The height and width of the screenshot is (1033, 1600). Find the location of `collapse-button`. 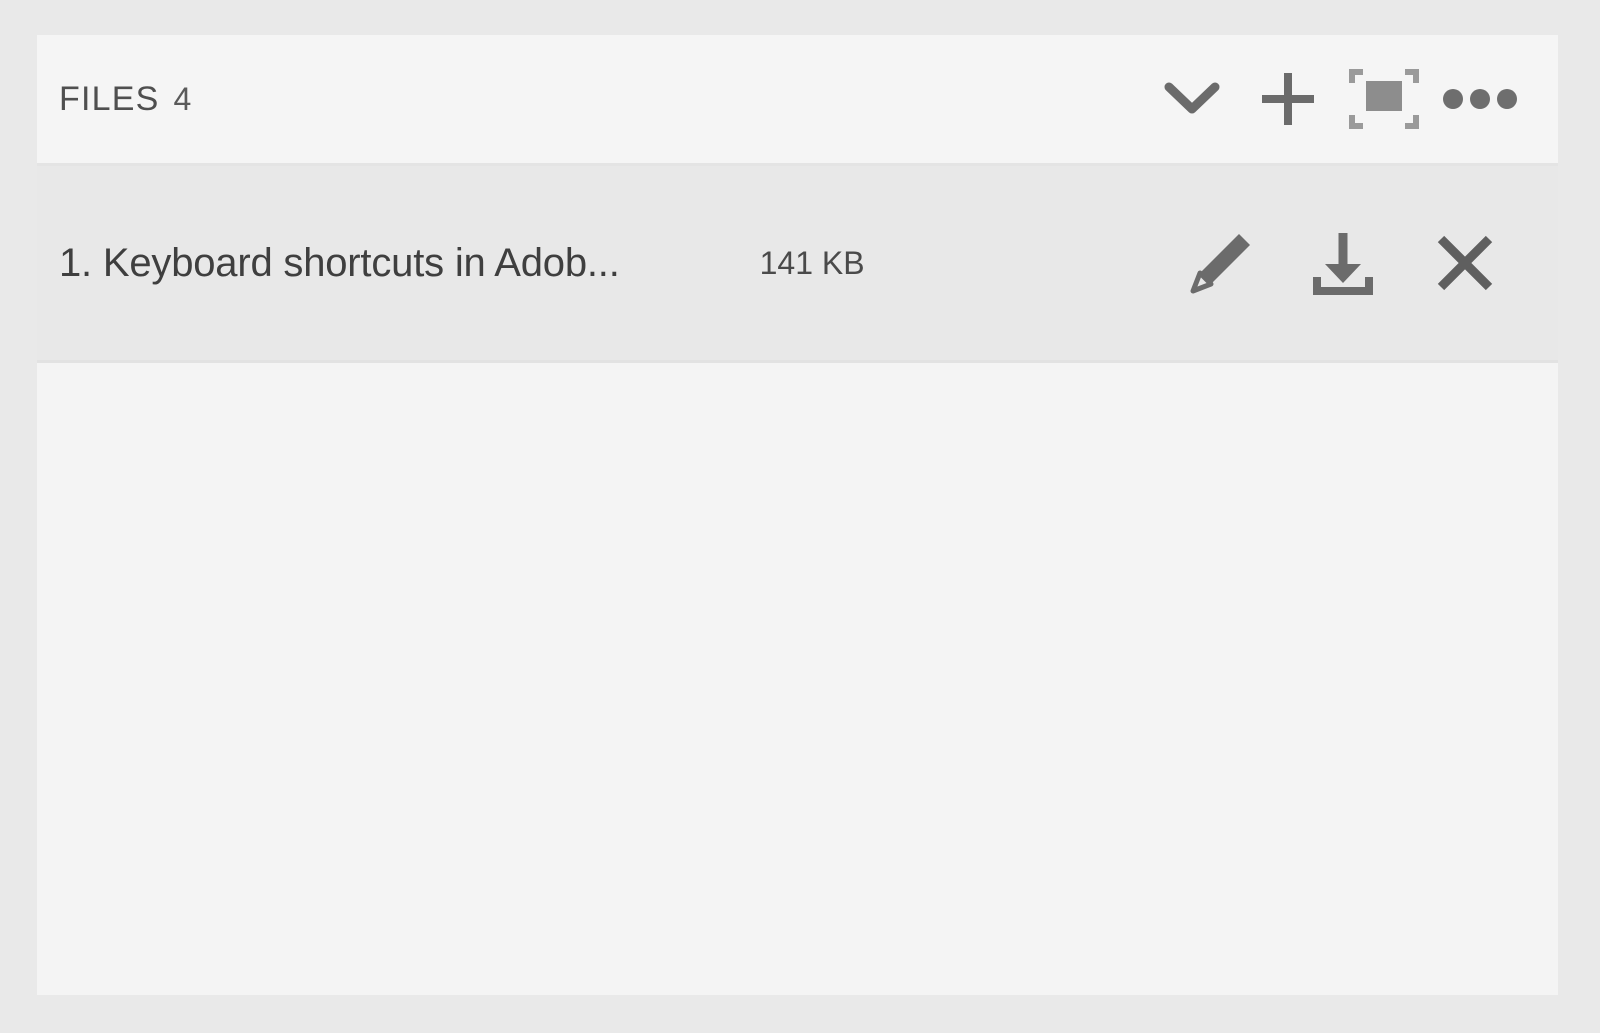

collapse-button is located at coordinates (1192, 99).